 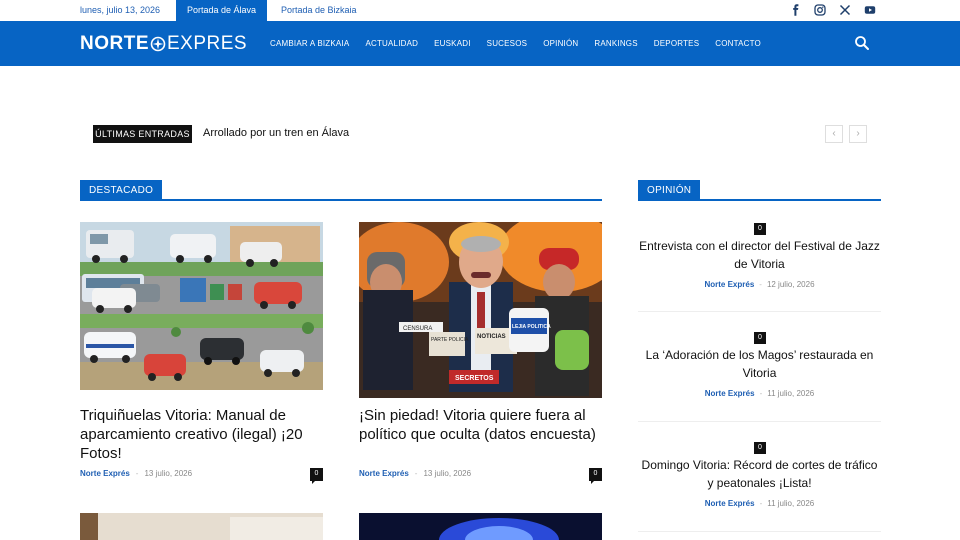 I want to click on x-icon, so click(x=845, y=10).